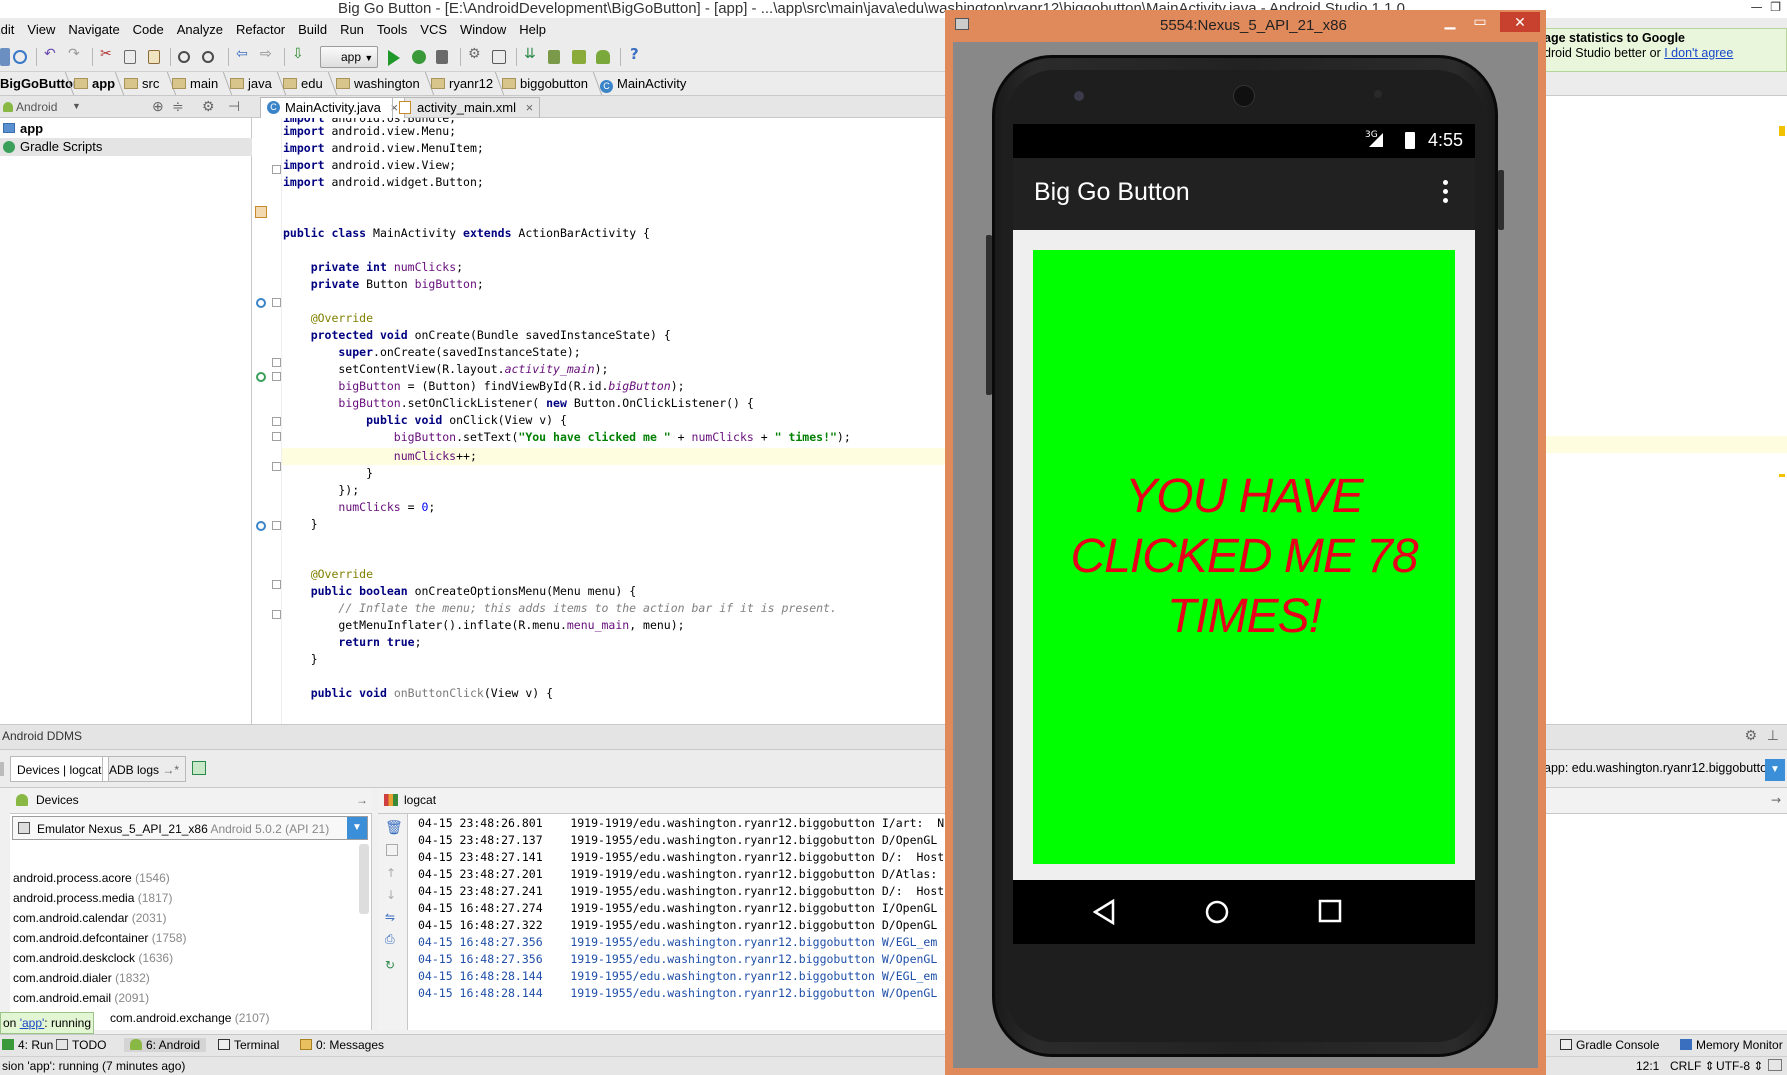  Describe the element at coordinates (10, 27) in the screenshot. I see `menu-edit: Edit` at that location.